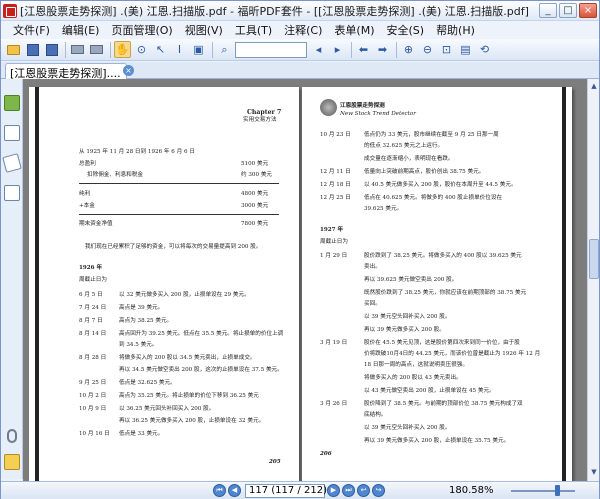 This screenshot has width=600, height=499. Describe the element at coordinates (437, 441) in the screenshot. I see `entry-text: 再以 39 美元做多买入 200 股，止损单设在 35.75 美元。` at that location.